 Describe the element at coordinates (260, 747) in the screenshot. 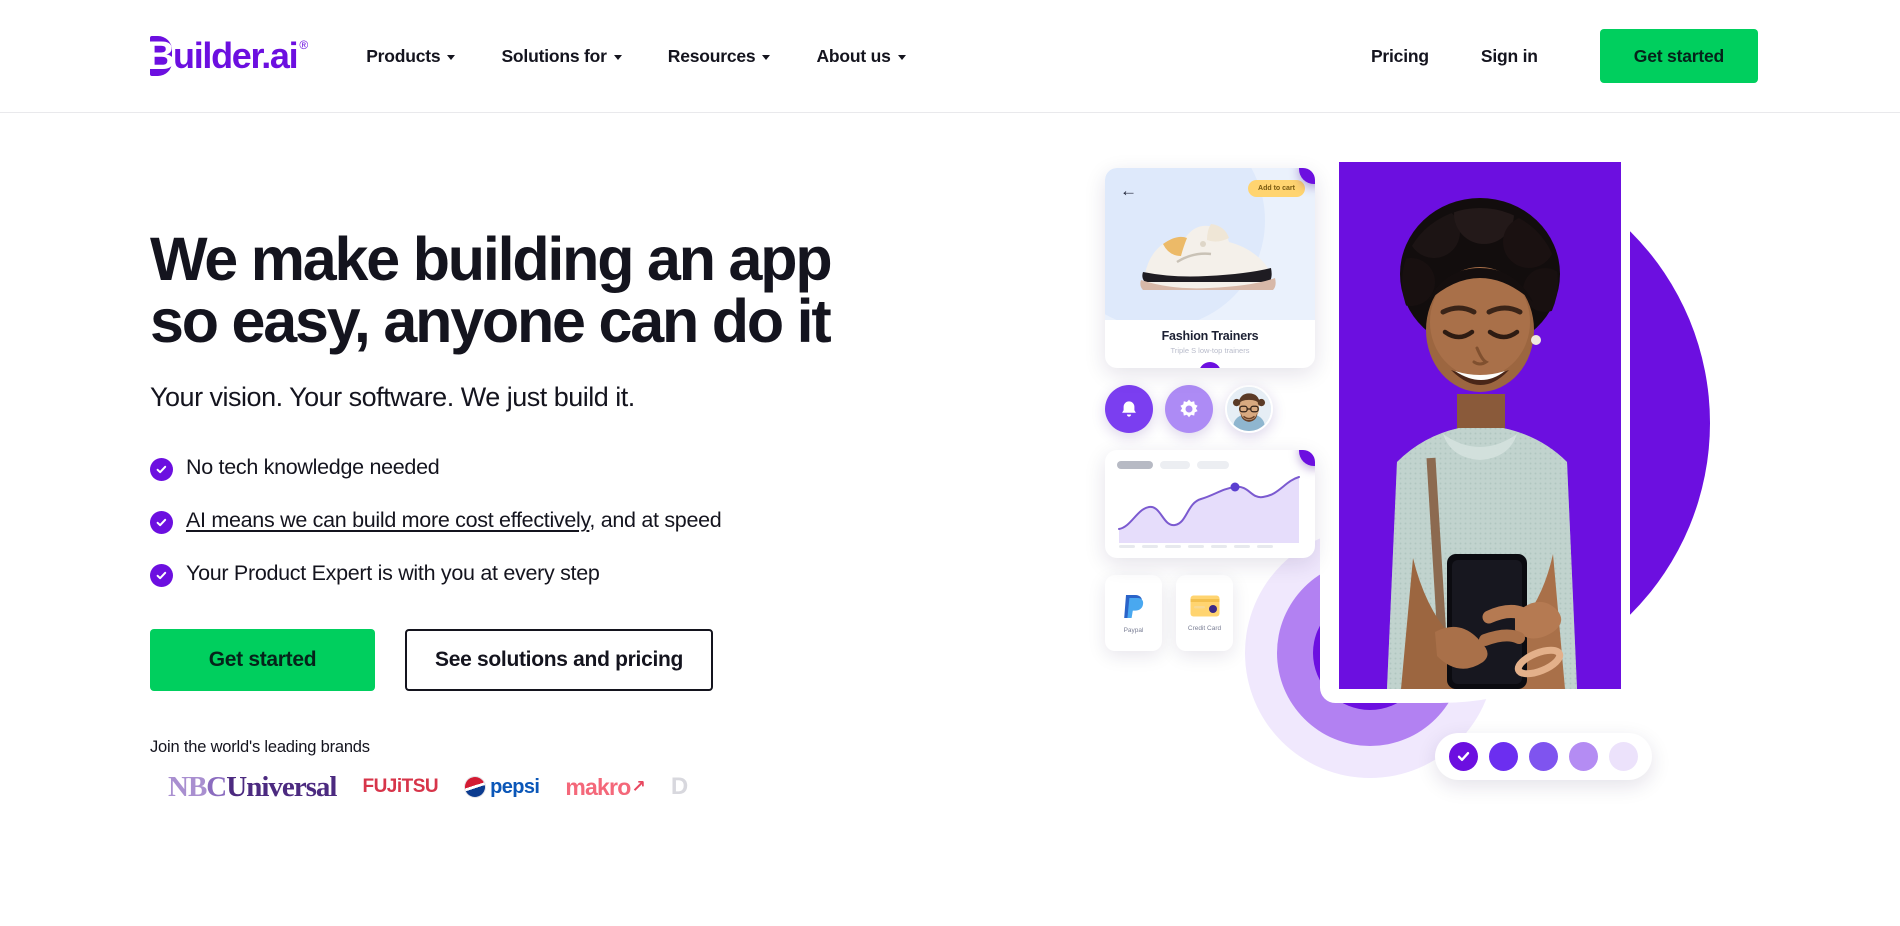

I see `brands-label: Join the world's leading brands` at that location.